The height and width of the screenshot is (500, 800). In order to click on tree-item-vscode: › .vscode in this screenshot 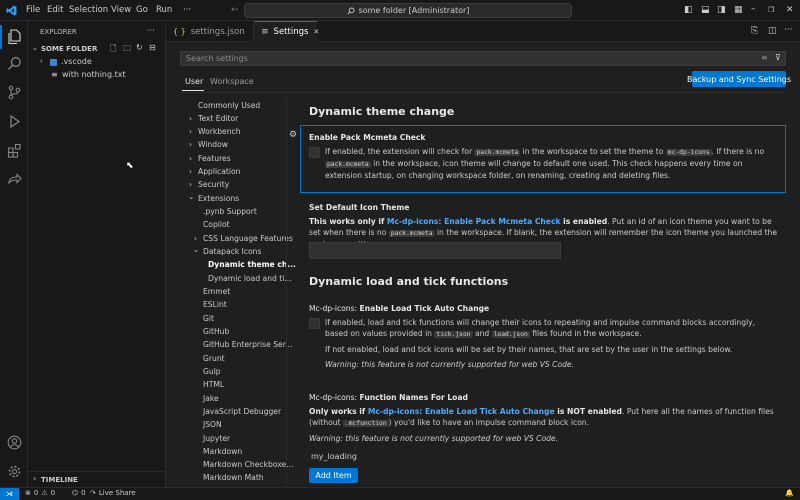, I will do `click(96, 62)`.